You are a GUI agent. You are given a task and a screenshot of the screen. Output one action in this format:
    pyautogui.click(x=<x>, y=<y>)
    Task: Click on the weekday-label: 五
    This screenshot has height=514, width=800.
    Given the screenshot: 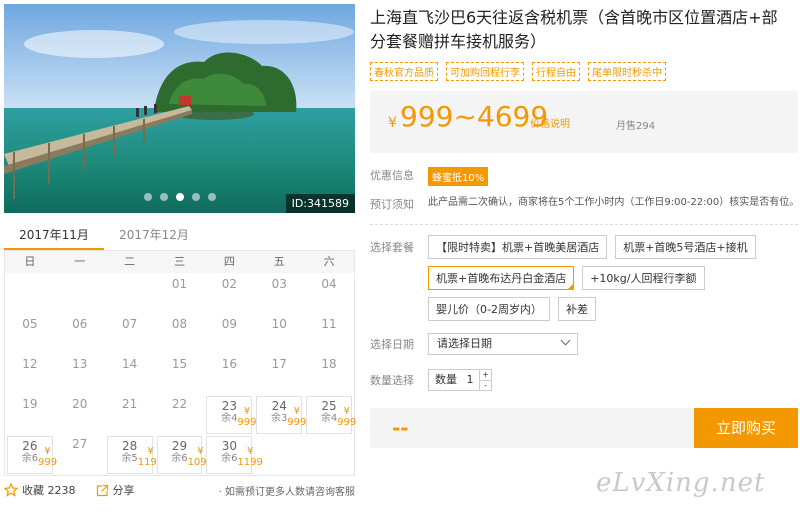 What is the action you would take?
    pyautogui.click(x=279, y=261)
    